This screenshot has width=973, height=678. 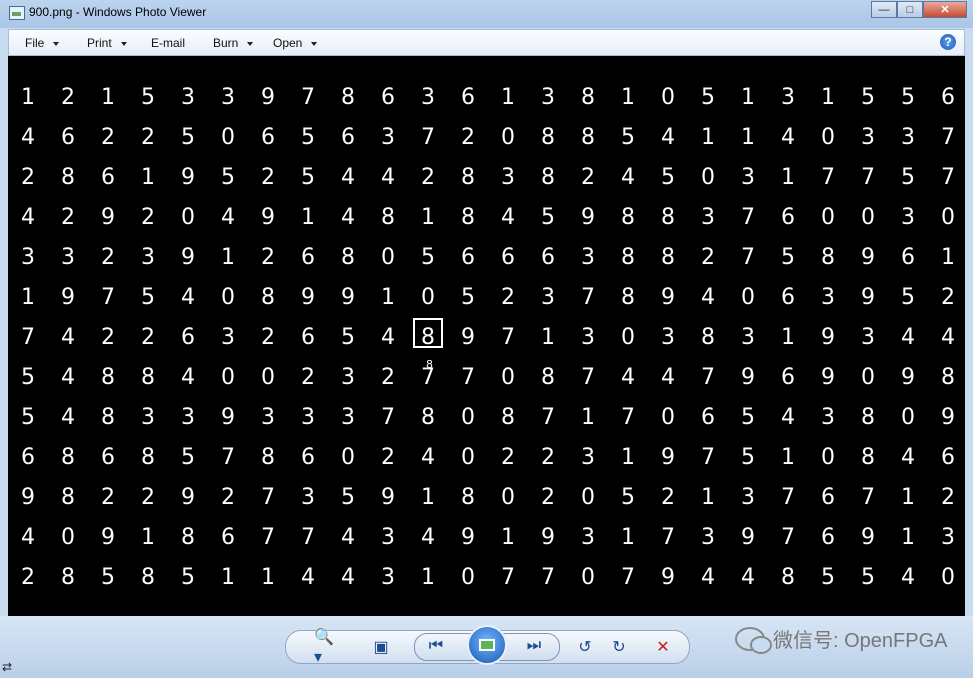 What do you see at coordinates (486, 42) in the screenshot?
I see `menu-bar: File Print E-mail Burn Open ?` at bounding box center [486, 42].